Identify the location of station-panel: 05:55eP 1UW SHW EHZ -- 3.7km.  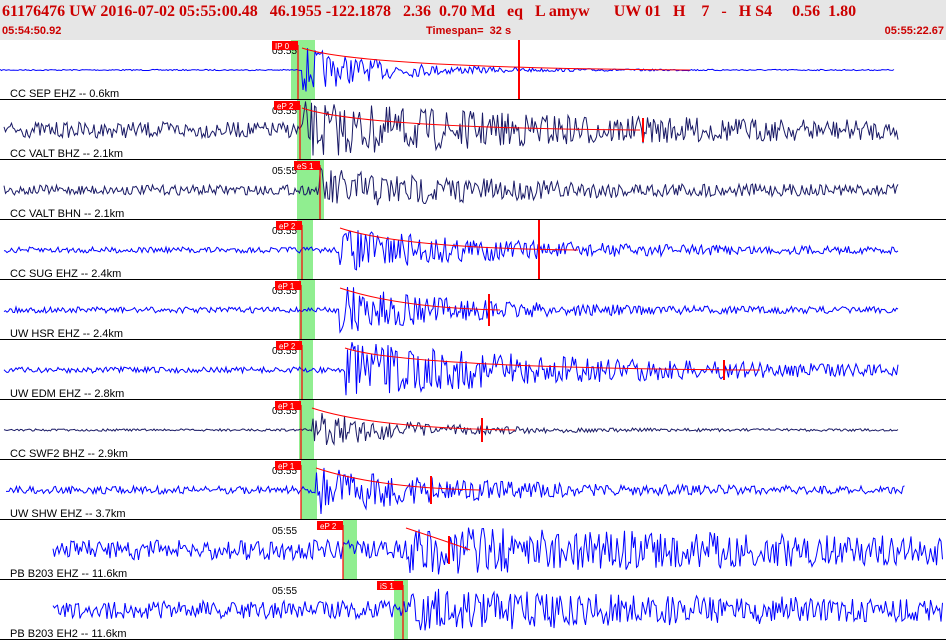
(473, 490).